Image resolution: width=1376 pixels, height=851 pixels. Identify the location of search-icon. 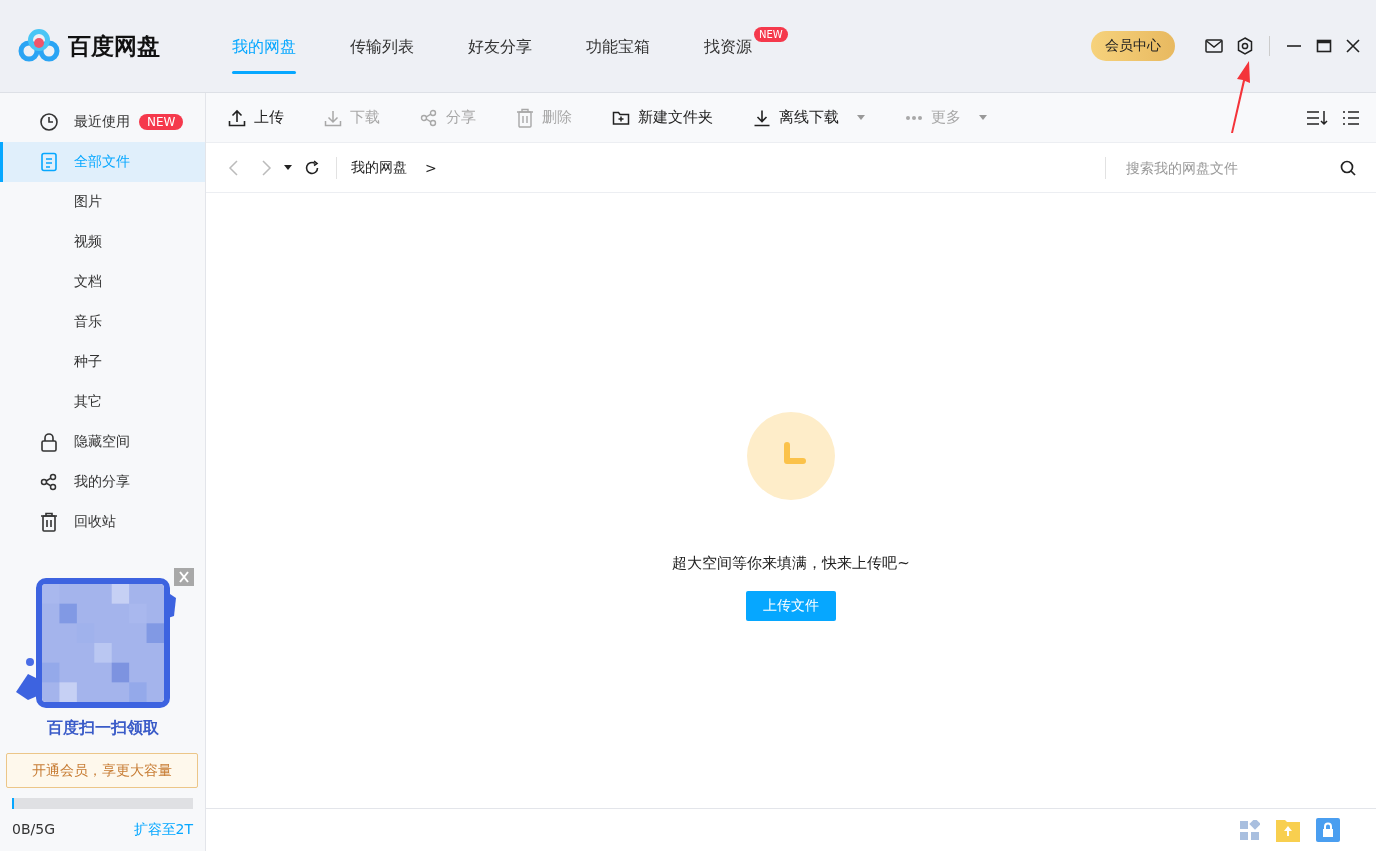
(1348, 167).